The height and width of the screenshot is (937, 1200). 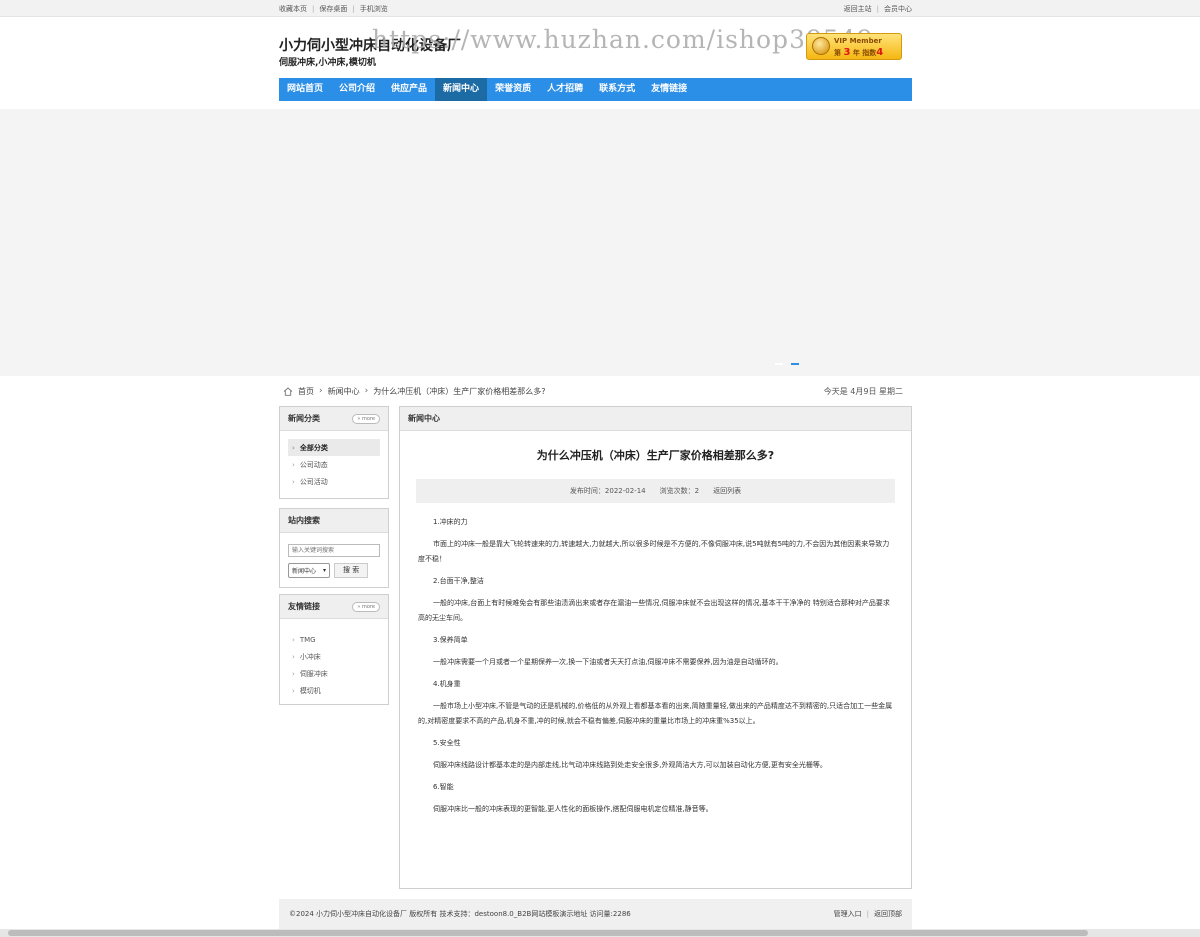 What do you see at coordinates (327, 63) in the screenshot?
I see `company-subtitle: 伺服冲床,小冲床,模切机` at bounding box center [327, 63].